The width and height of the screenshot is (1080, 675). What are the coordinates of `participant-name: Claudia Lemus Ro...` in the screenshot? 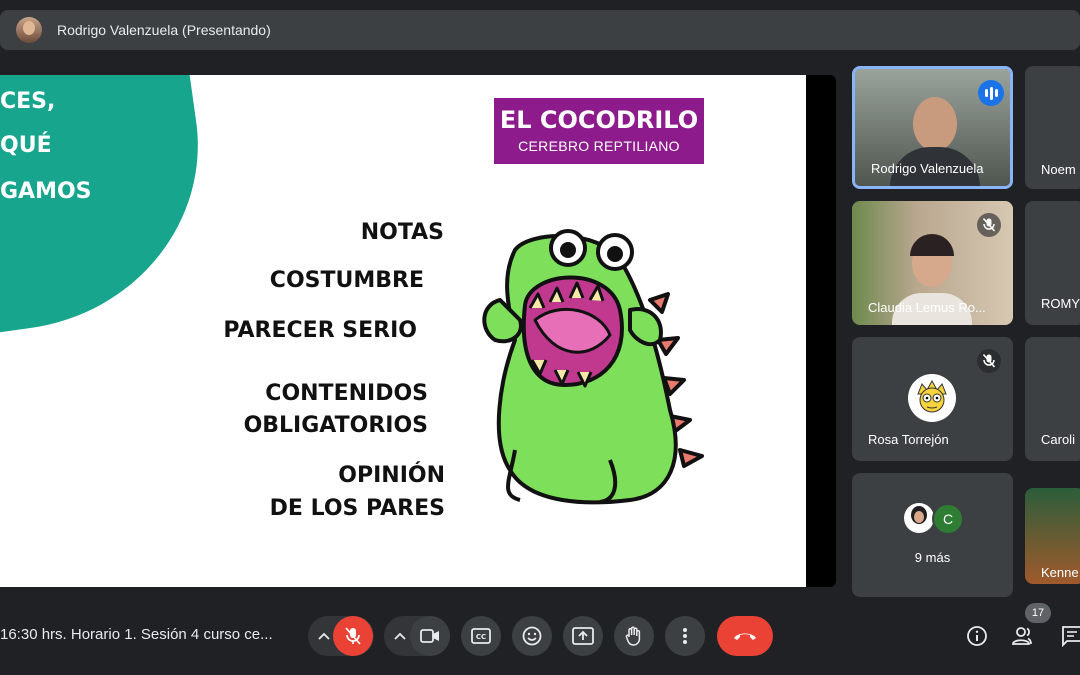 It's located at (927, 307).